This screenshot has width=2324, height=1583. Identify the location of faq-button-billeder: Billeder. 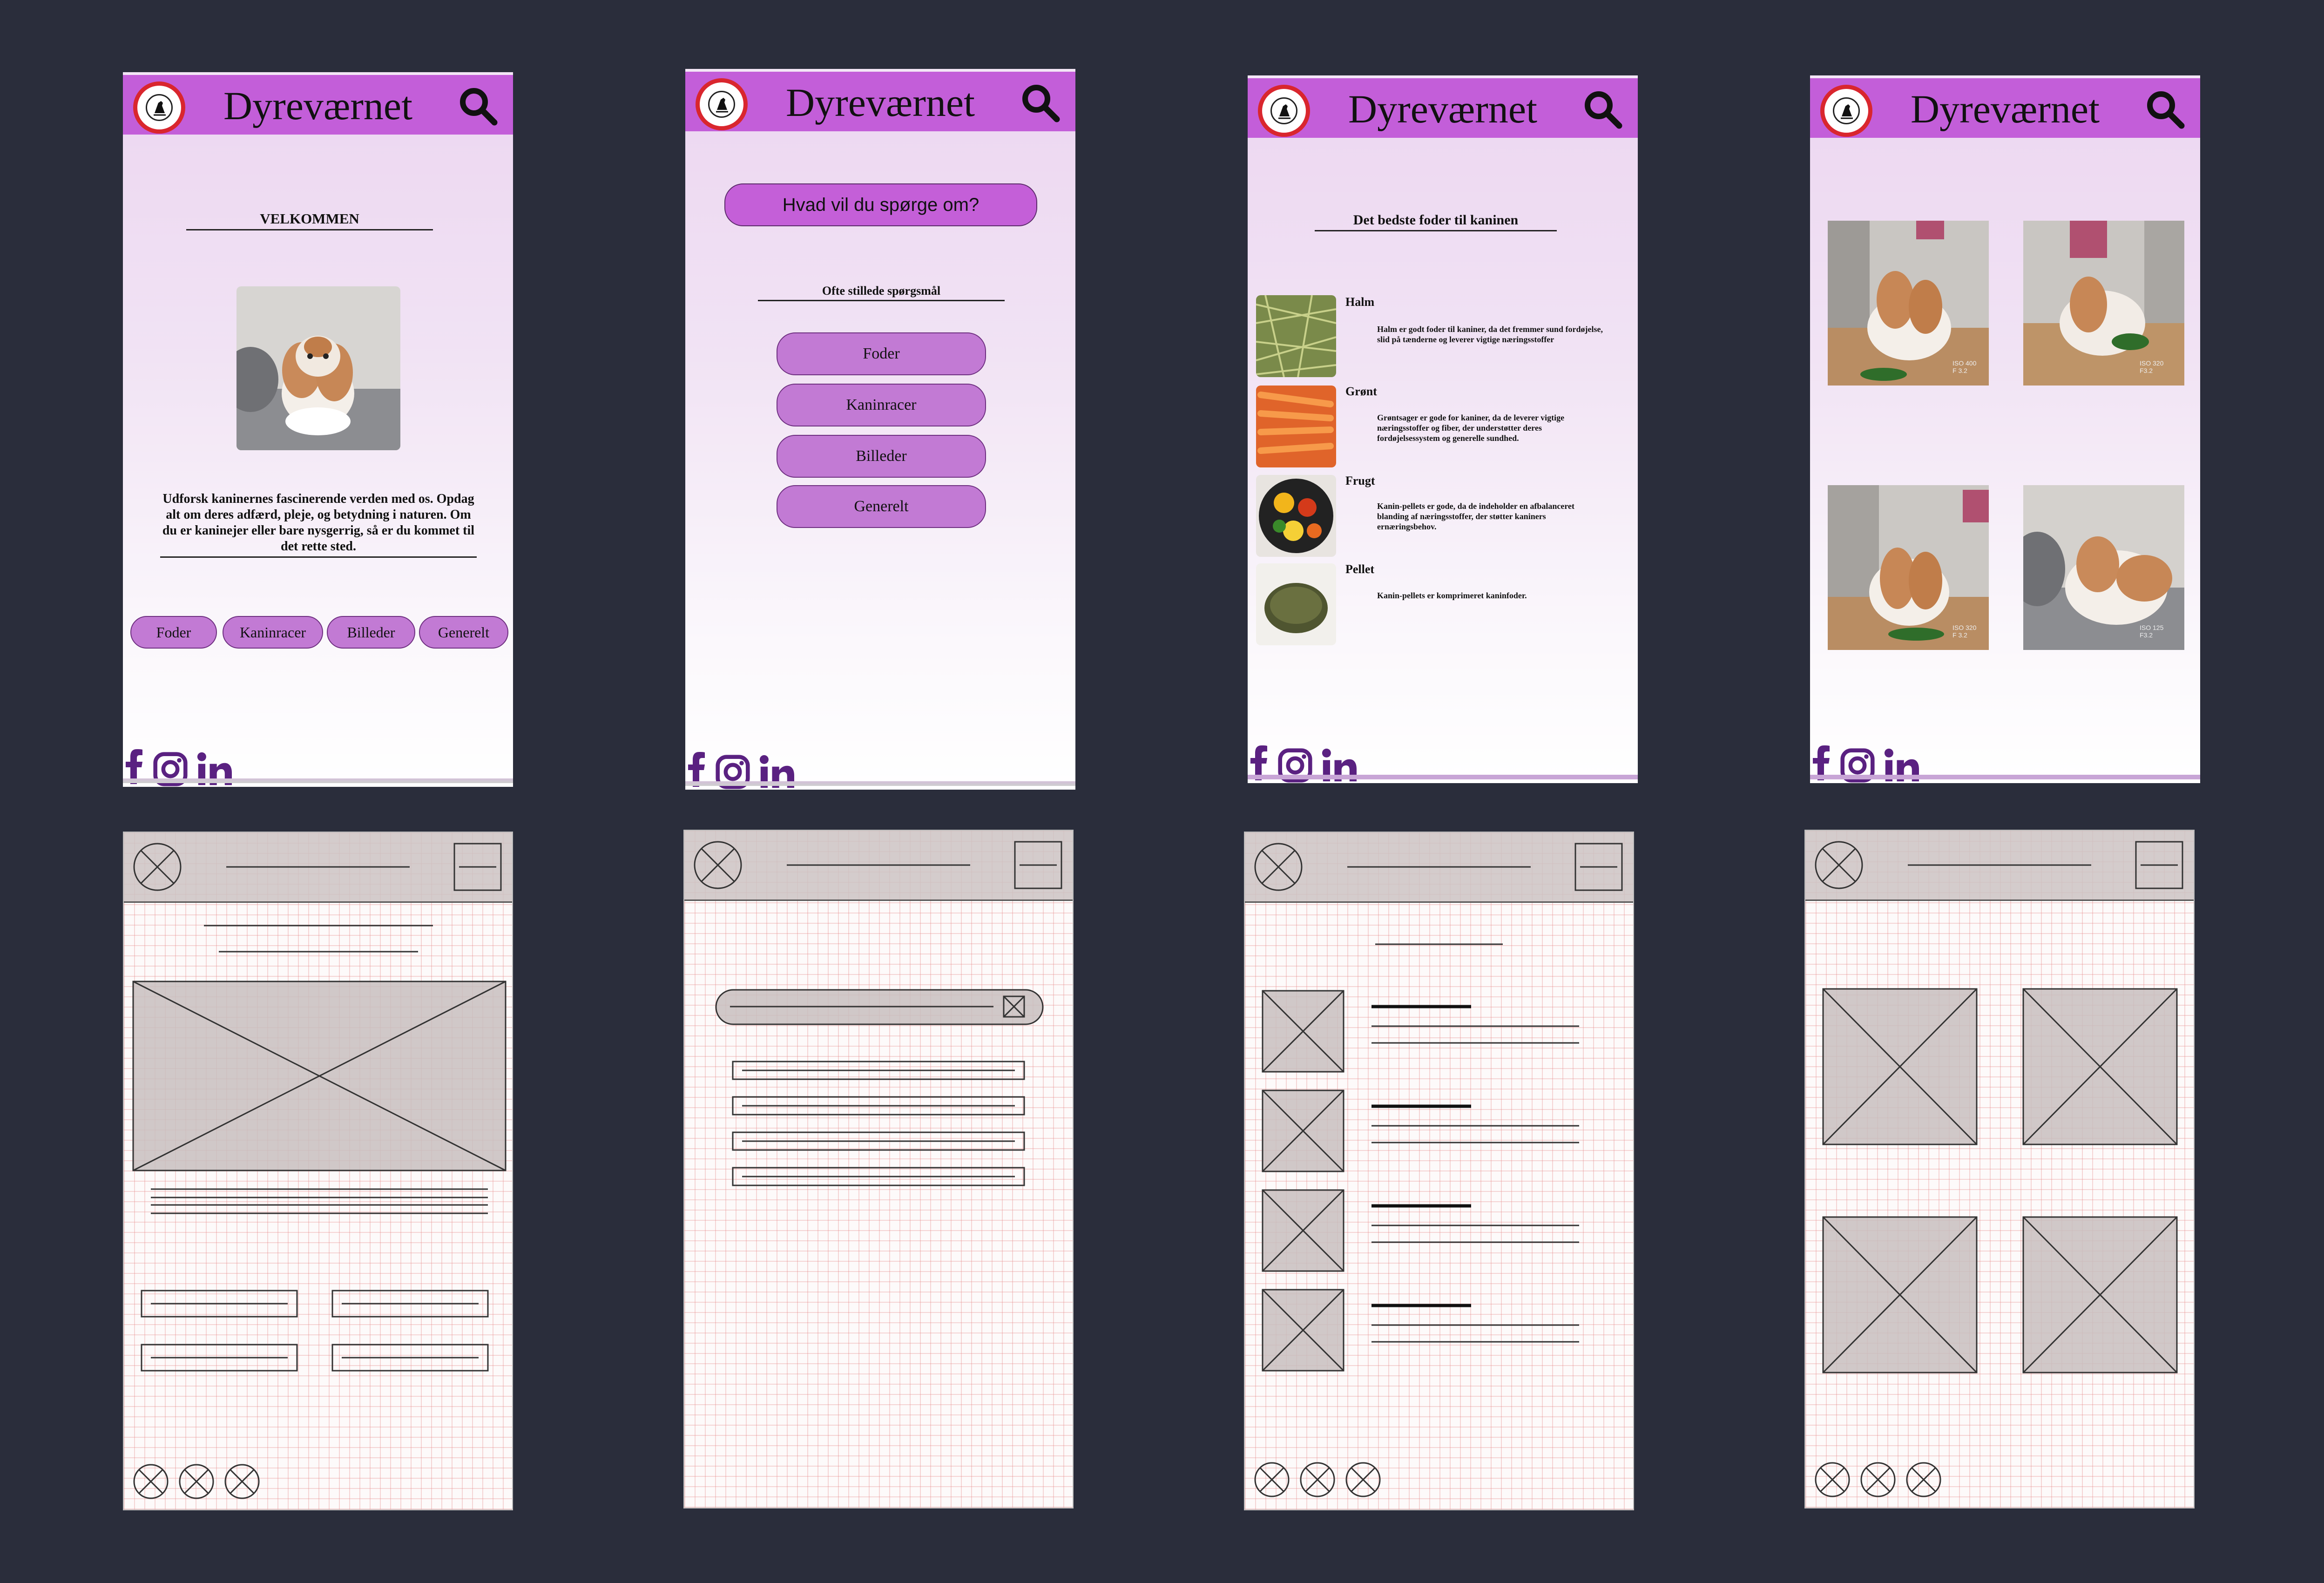
(882, 456).